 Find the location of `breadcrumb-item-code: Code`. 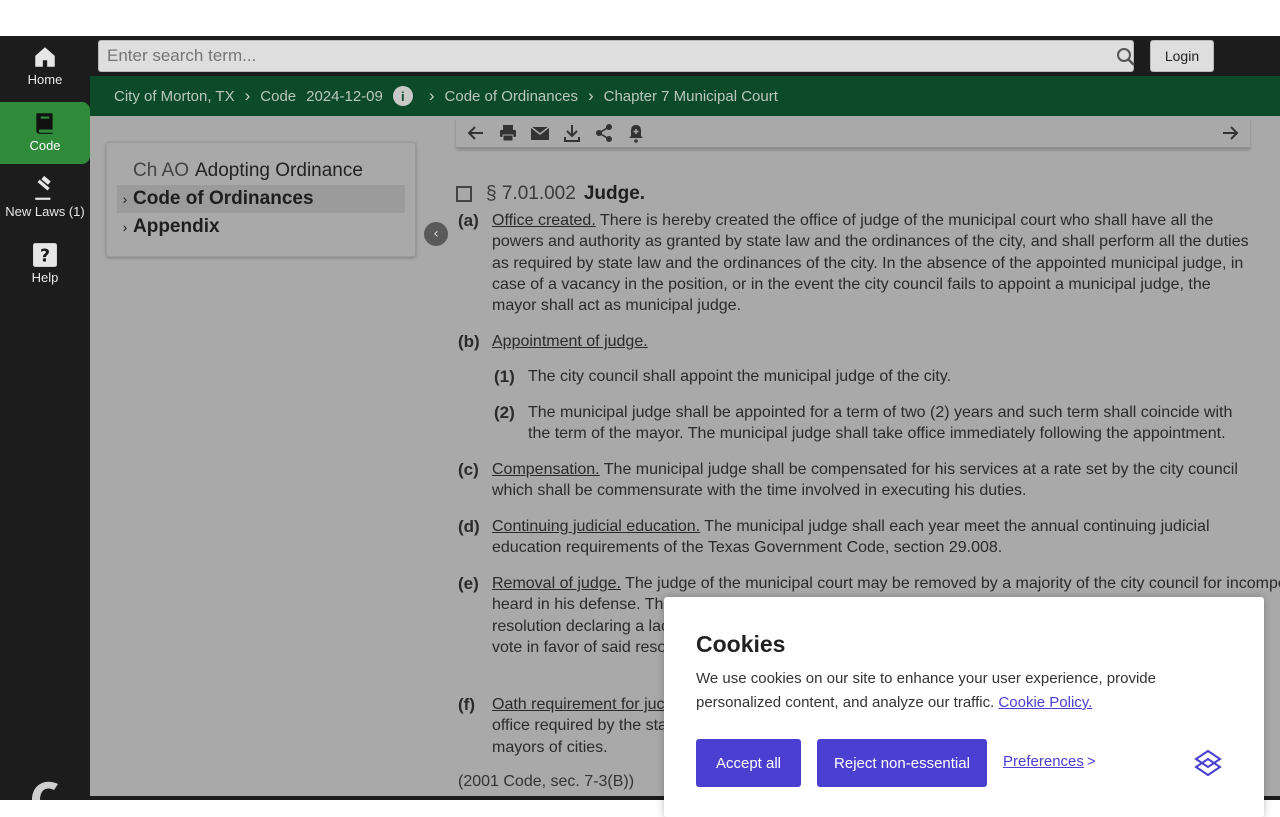

breadcrumb-item-code: Code is located at coordinates (278, 96).